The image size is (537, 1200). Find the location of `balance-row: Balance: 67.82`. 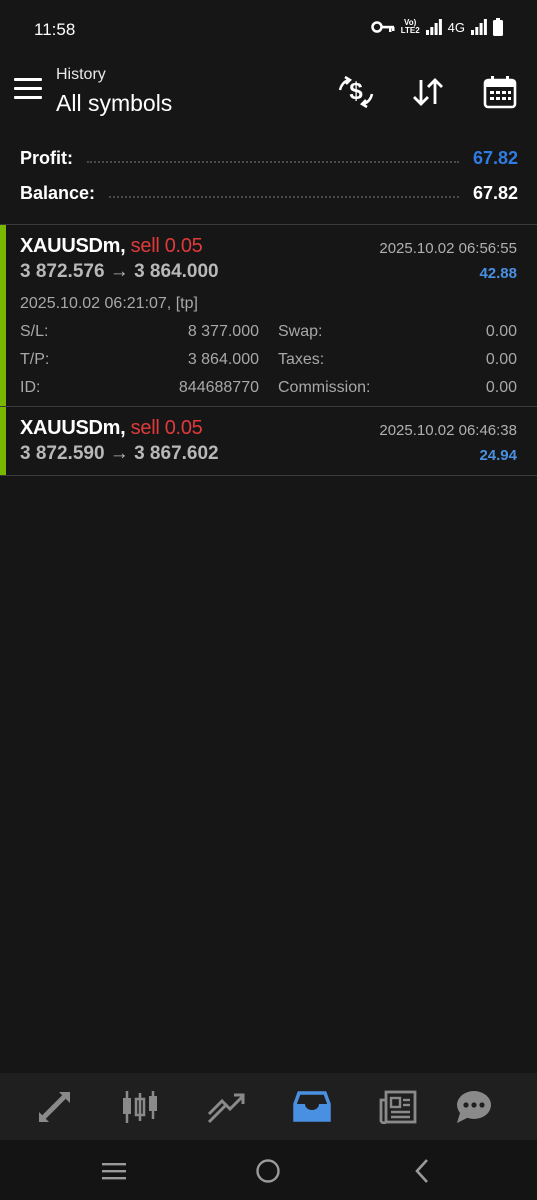

balance-row: Balance: 67.82 is located at coordinates (269, 193).